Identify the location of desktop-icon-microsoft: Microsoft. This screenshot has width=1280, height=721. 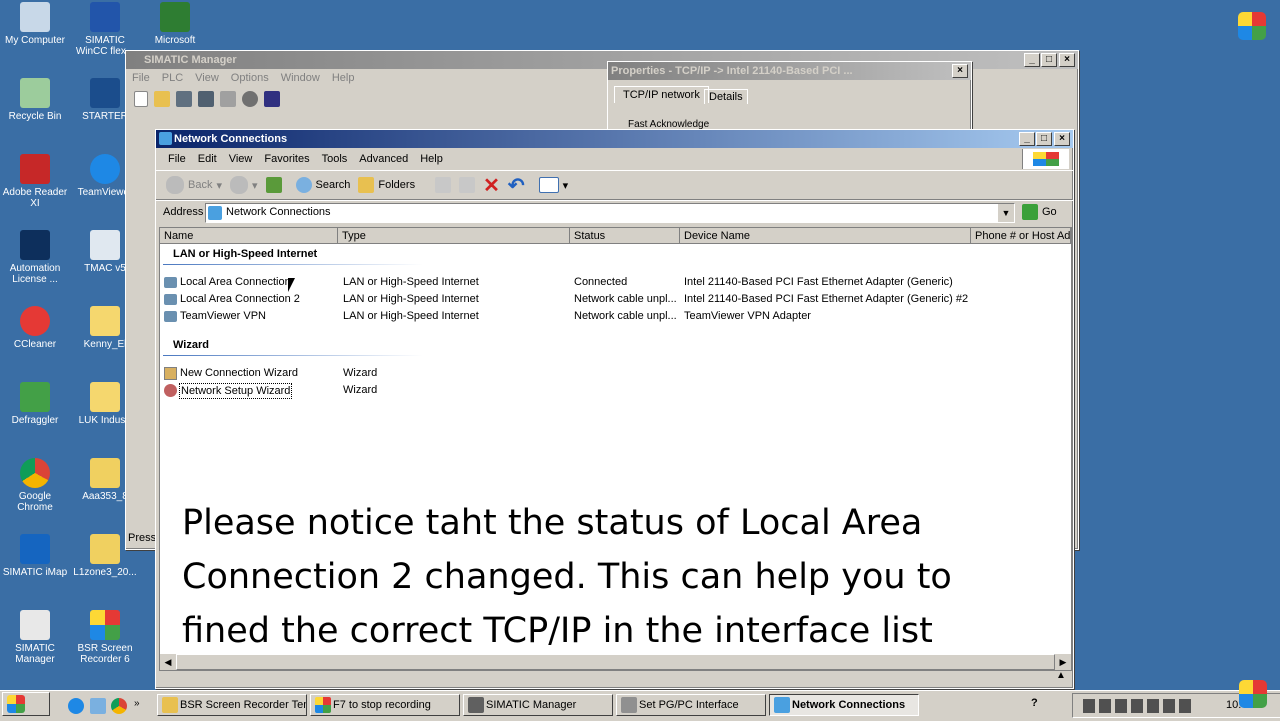
(175, 24).